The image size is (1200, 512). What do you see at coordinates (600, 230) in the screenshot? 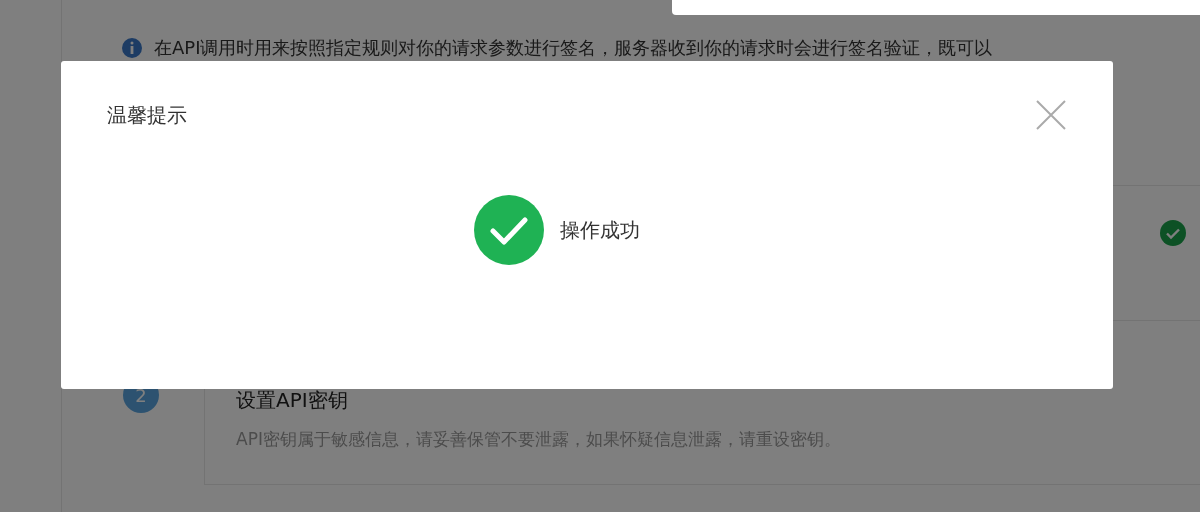
I see `success-message: 操作成功` at bounding box center [600, 230].